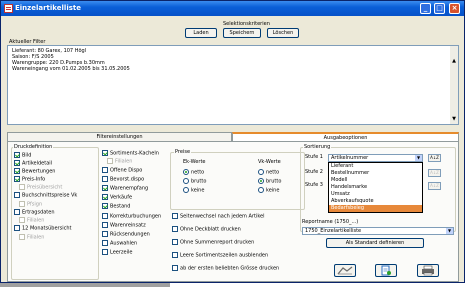 The image size is (465, 295). Describe the element at coordinates (124, 226) in the screenshot. I see `middle-option: Warenreinsatz` at that location.